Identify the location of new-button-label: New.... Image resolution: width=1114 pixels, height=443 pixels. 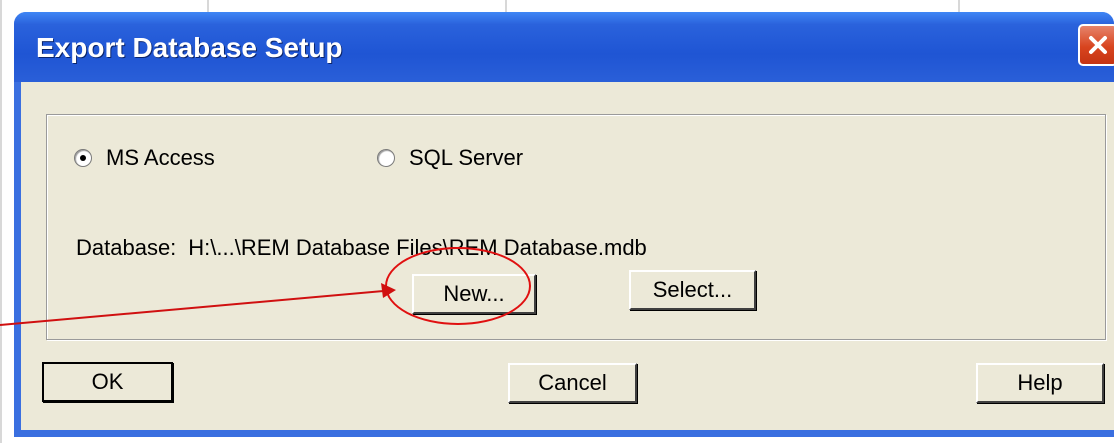
(474, 293).